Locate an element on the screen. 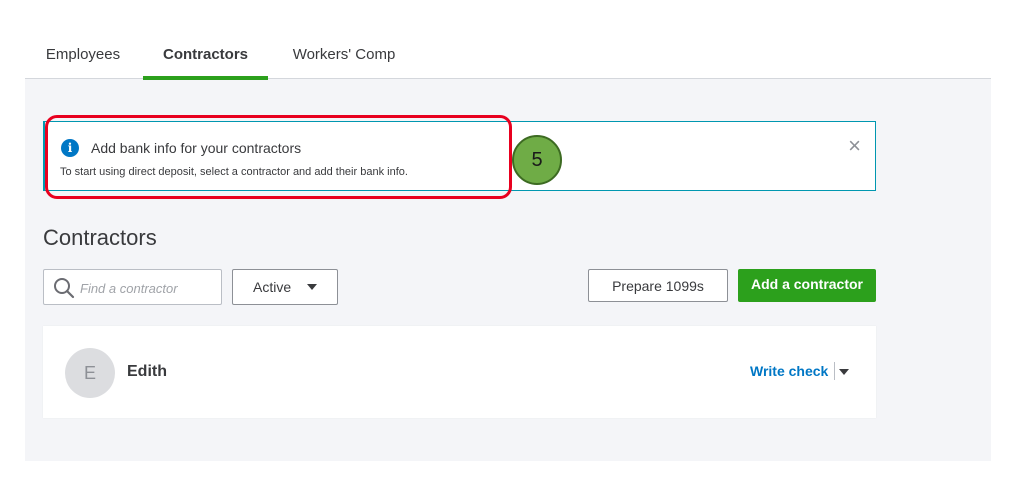  annotation-highlight-box is located at coordinates (278, 157).